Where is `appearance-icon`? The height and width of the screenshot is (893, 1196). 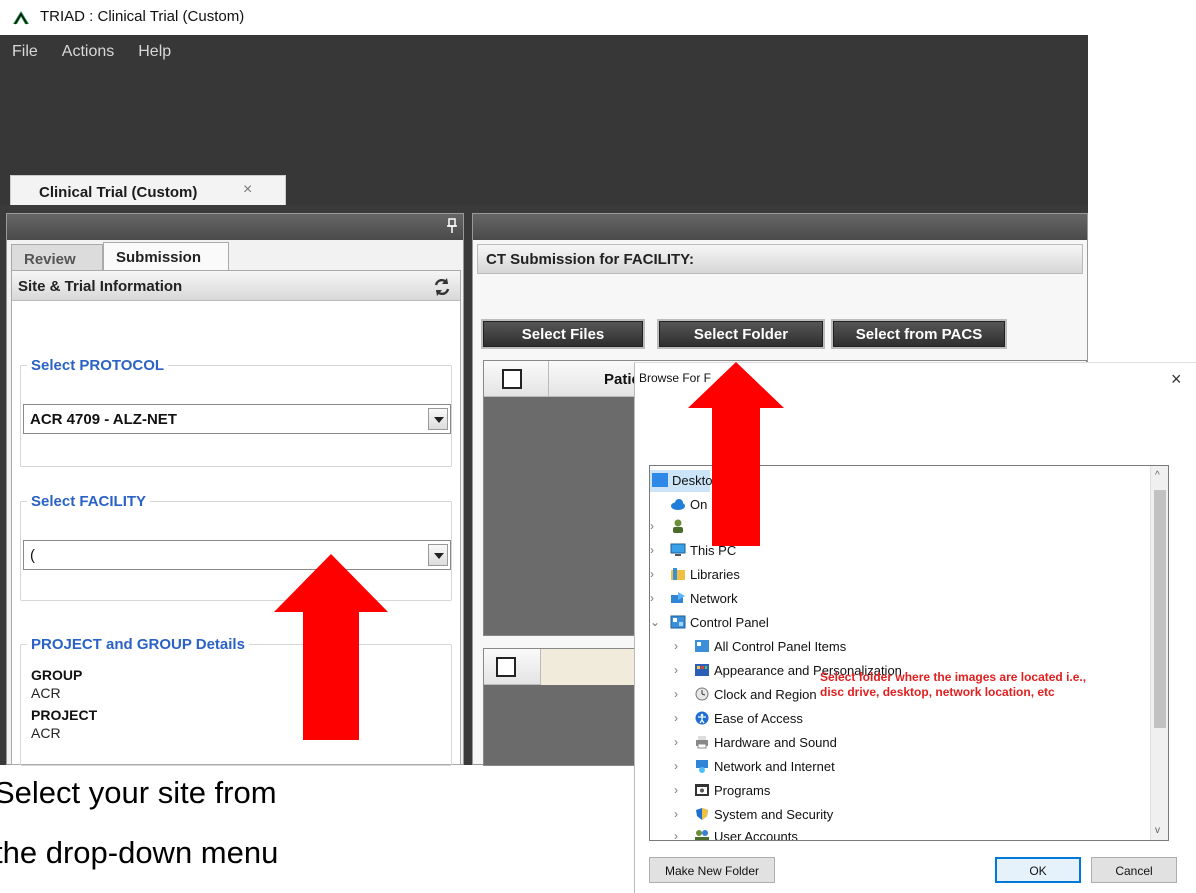
appearance-icon is located at coordinates (702, 670).